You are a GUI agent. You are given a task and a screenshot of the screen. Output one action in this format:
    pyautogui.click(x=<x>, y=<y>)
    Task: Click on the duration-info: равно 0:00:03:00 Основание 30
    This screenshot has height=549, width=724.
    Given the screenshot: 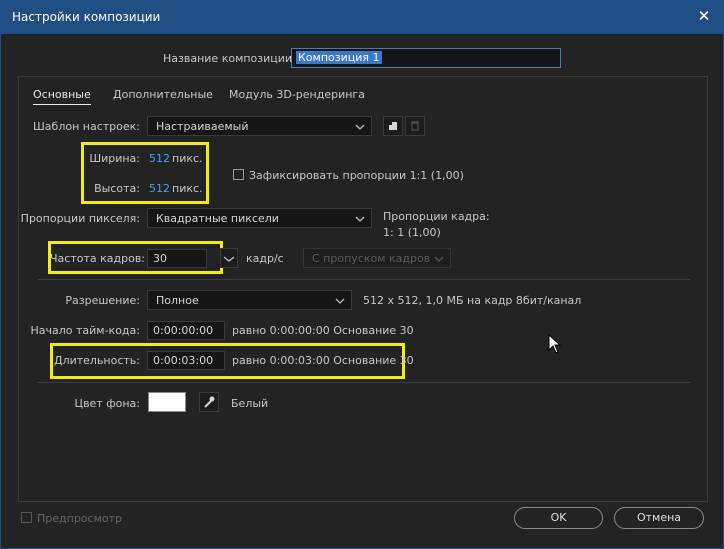 What is the action you would take?
    pyautogui.click(x=323, y=360)
    